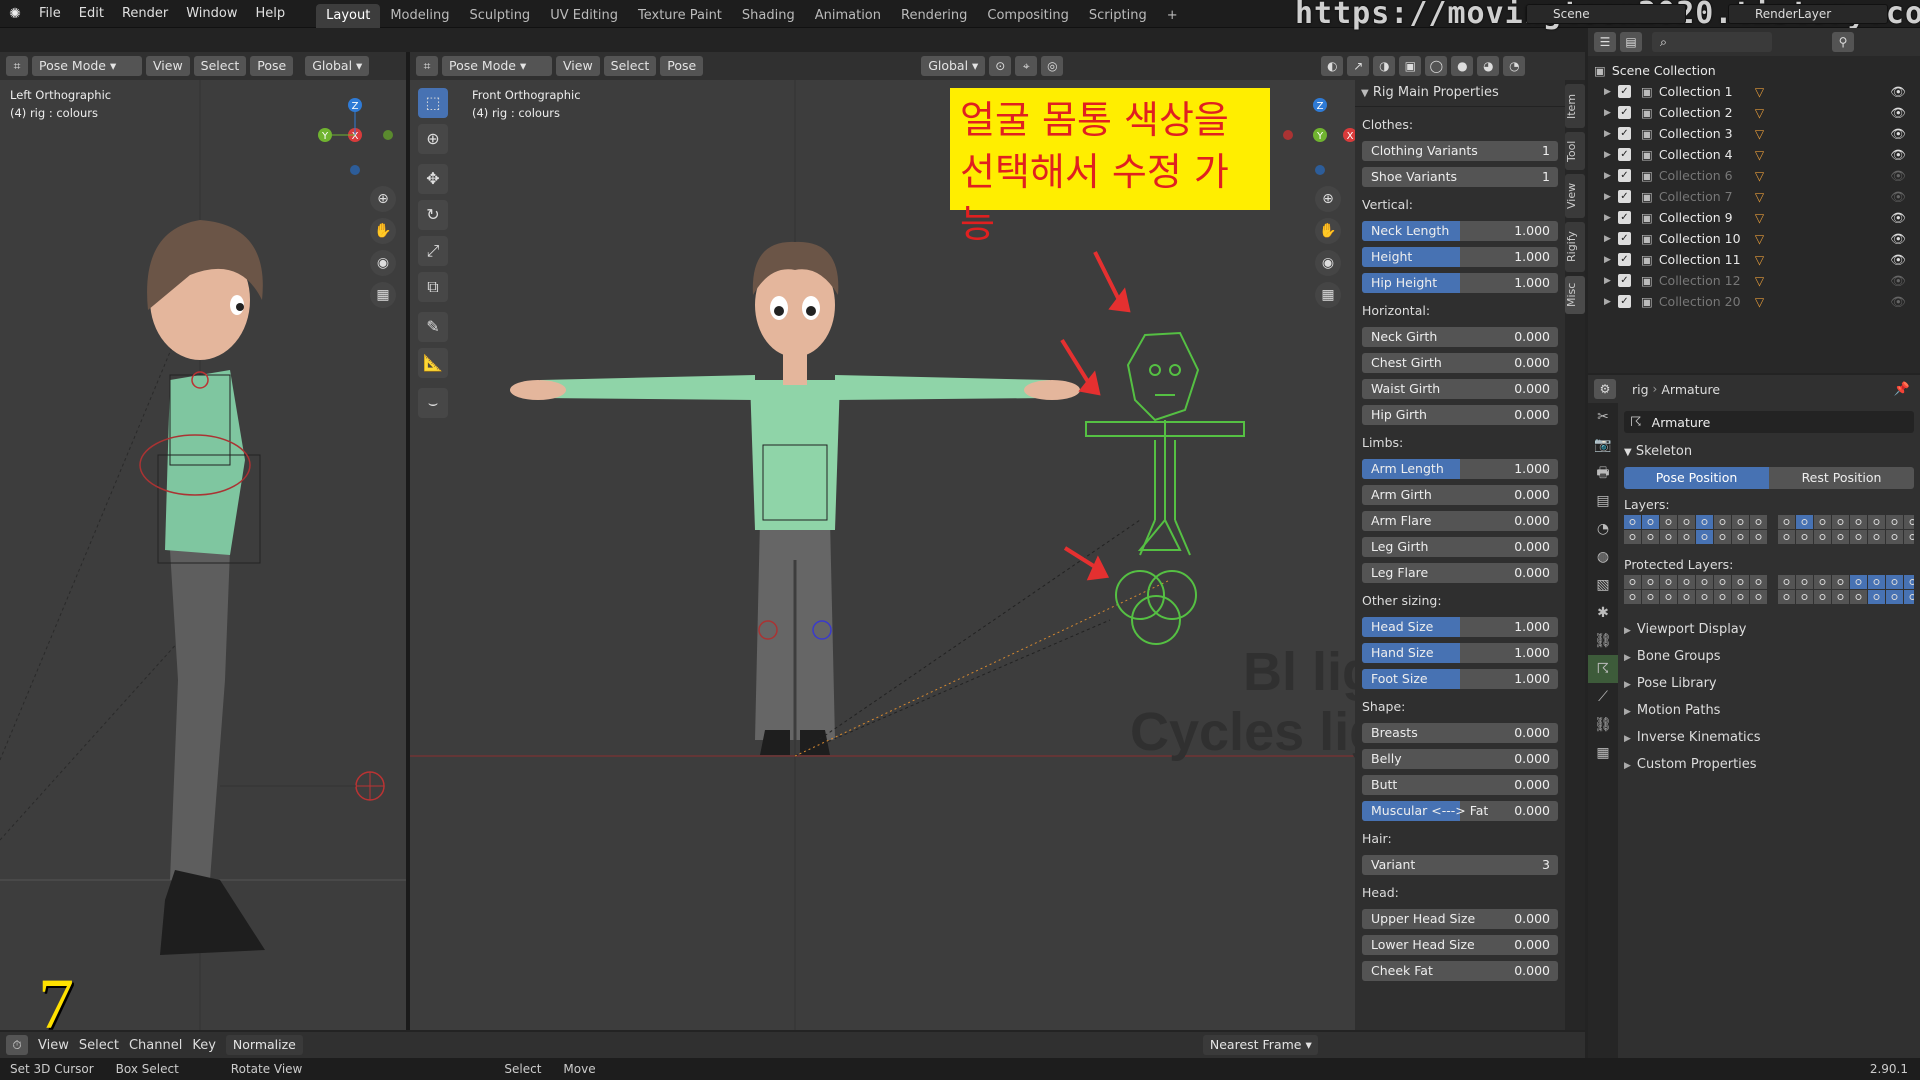 This screenshot has height=1080, width=1920. Describe the element at coordinates (1028, 16) in the screenshot. I see `tab-compositing: Compositing` at that location.